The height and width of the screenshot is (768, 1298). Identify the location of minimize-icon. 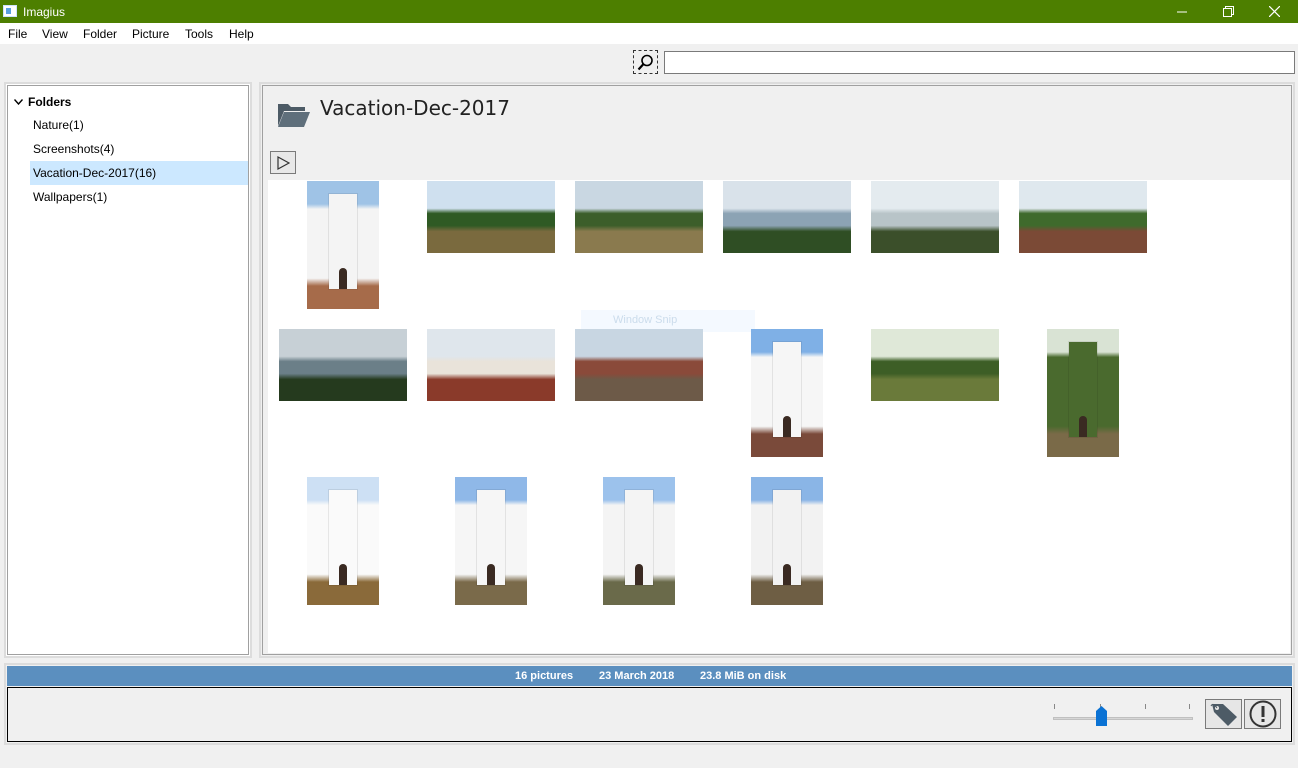
(1182, 11).